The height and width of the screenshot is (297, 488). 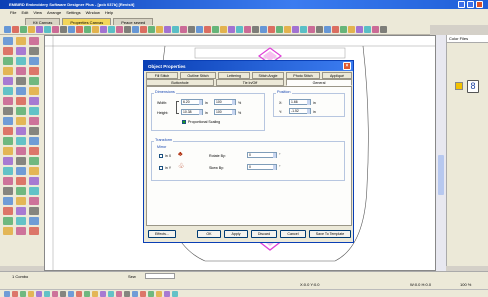 What do you see at coordinates (160, 276) in the screenshot?
I see `mode-select` at bounding box center [160, 276].